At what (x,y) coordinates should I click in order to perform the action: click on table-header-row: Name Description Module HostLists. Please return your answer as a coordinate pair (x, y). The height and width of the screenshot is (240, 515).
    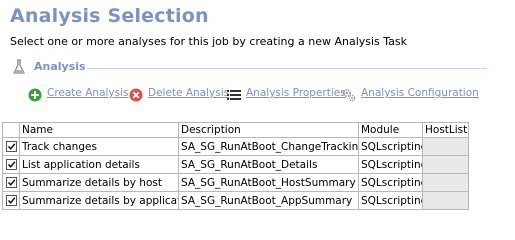
    Looking at the image, I should click on (235, 130).